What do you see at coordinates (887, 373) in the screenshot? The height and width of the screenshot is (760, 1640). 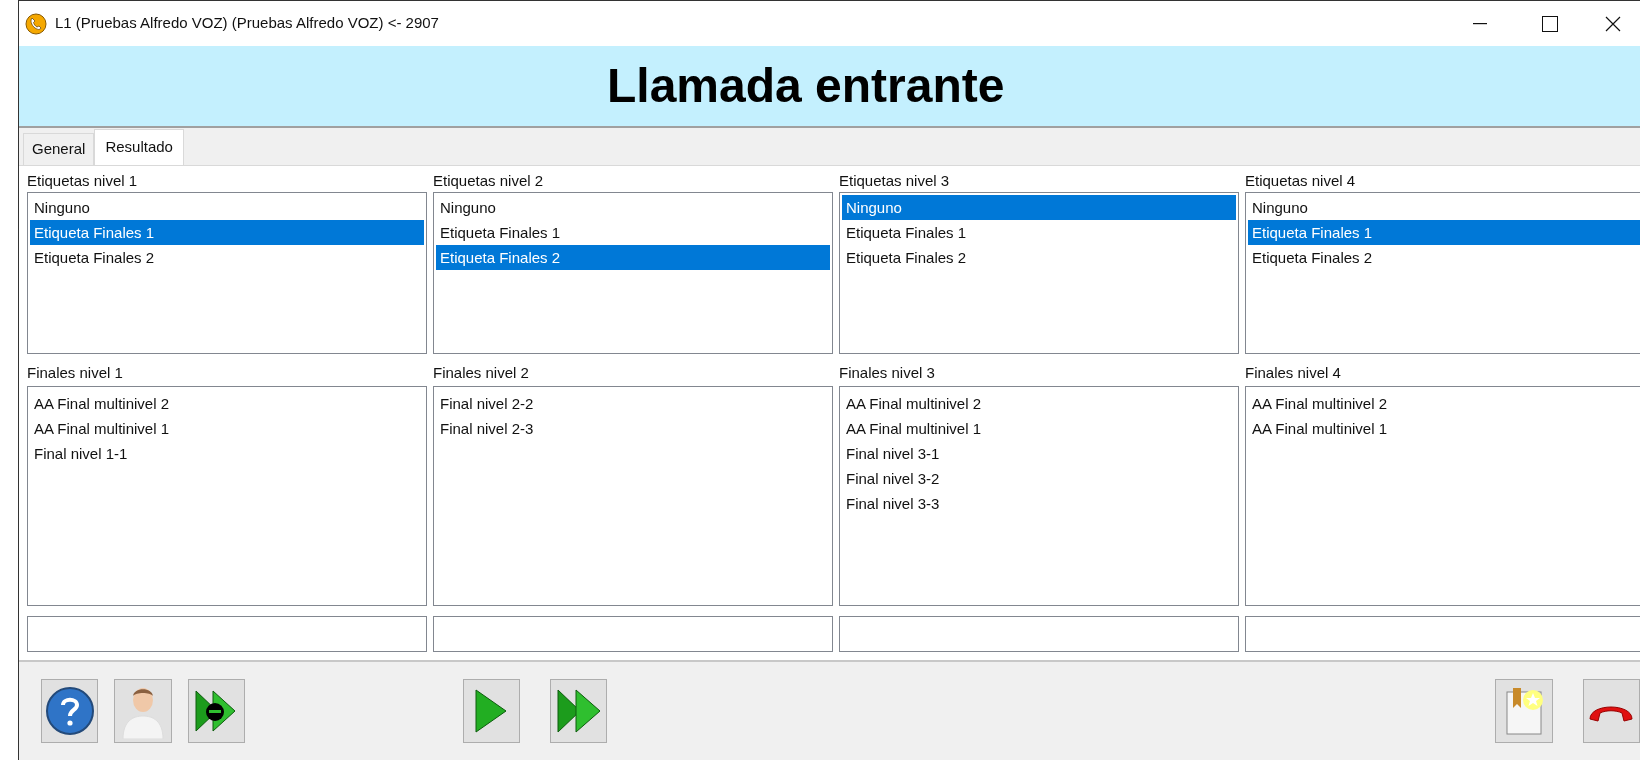 I see `list-label: Finales nivel 3` at bounding box center [887, 373].